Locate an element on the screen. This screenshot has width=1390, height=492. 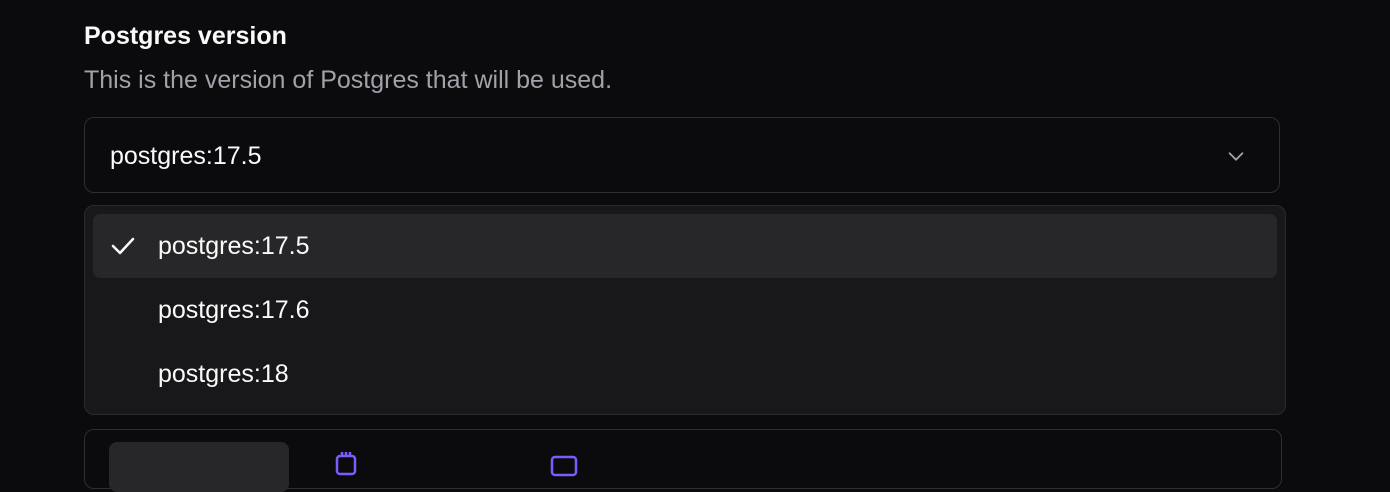
option-label: postgres:17.6 is located at coordinates (234, 310).